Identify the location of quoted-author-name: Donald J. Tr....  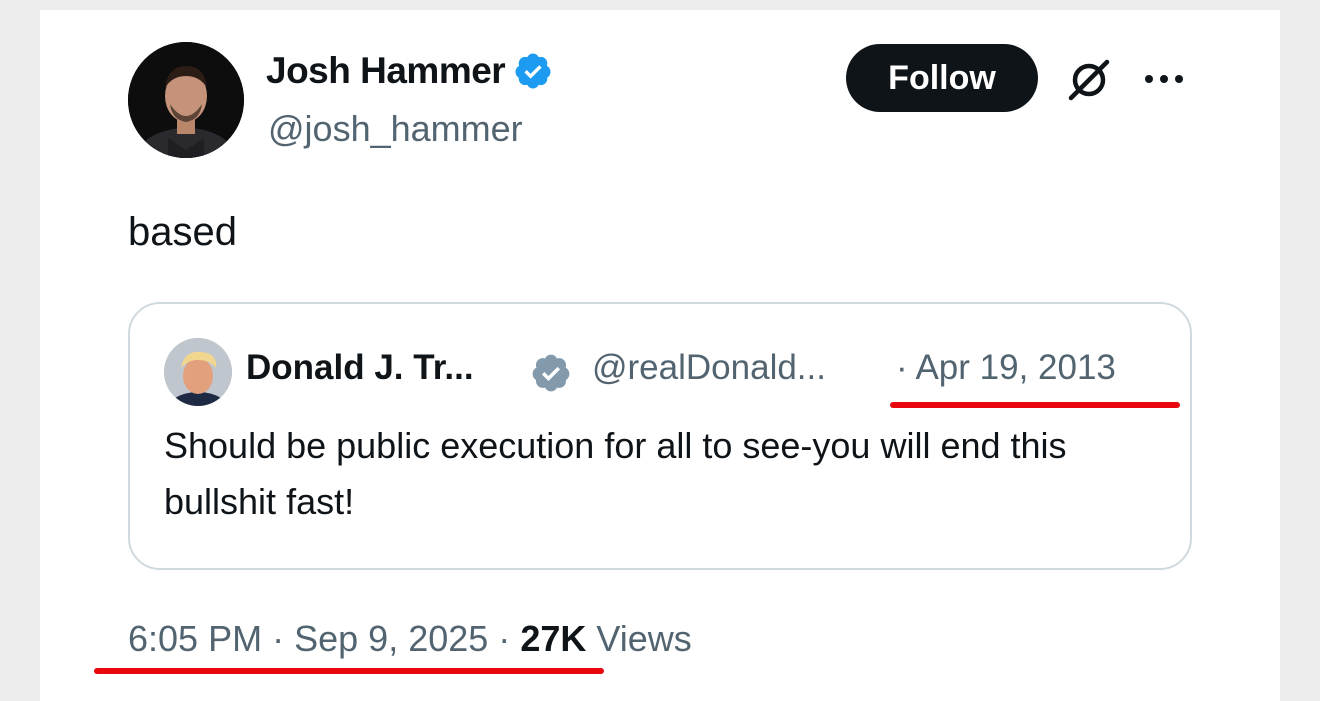
(360, 368).